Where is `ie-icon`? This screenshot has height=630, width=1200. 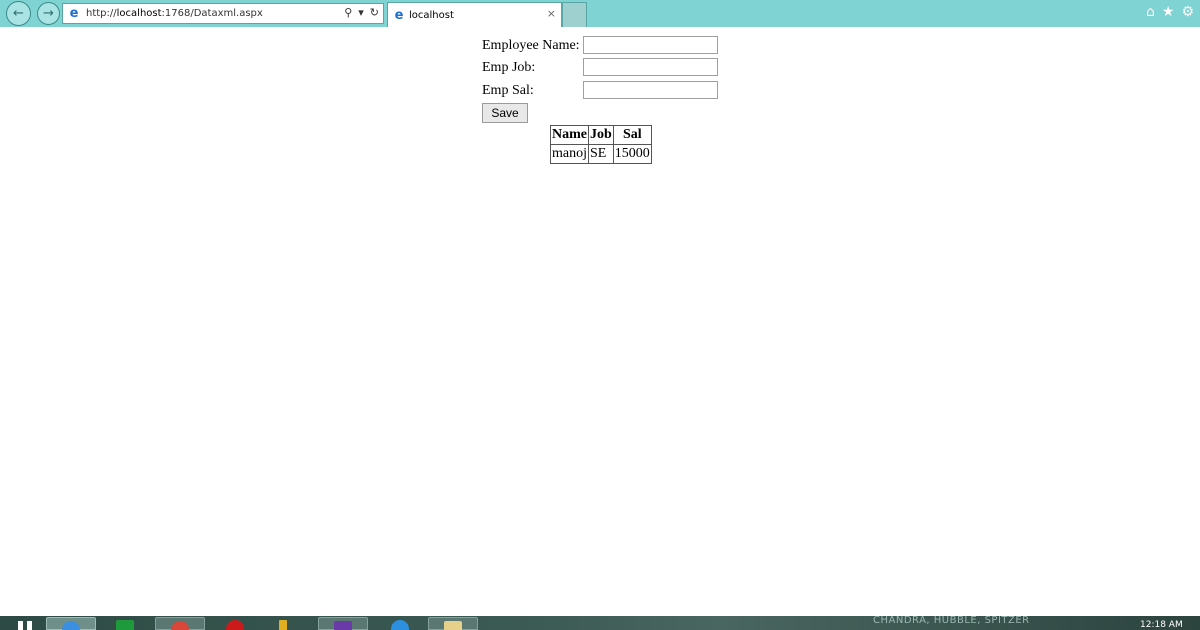
ie-icon is located at coordinates (71, 625).